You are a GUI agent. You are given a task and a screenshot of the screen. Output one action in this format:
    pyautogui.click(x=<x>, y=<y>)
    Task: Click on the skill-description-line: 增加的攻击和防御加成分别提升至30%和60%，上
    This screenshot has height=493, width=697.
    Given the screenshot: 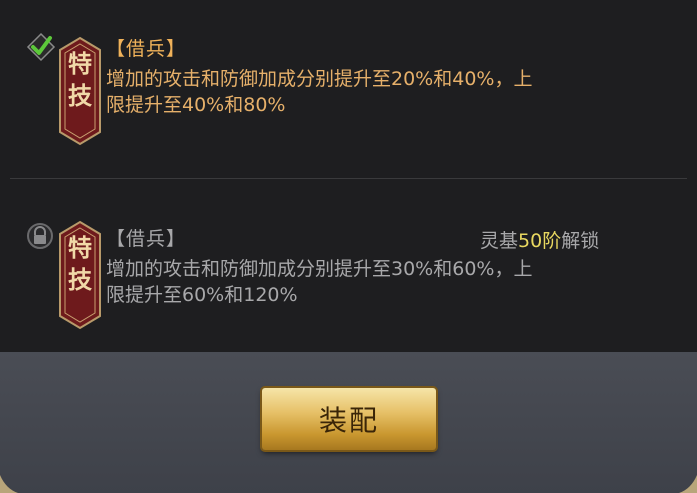 What is the action you would take?
    pyautogui.click(x=319, y=269)
    